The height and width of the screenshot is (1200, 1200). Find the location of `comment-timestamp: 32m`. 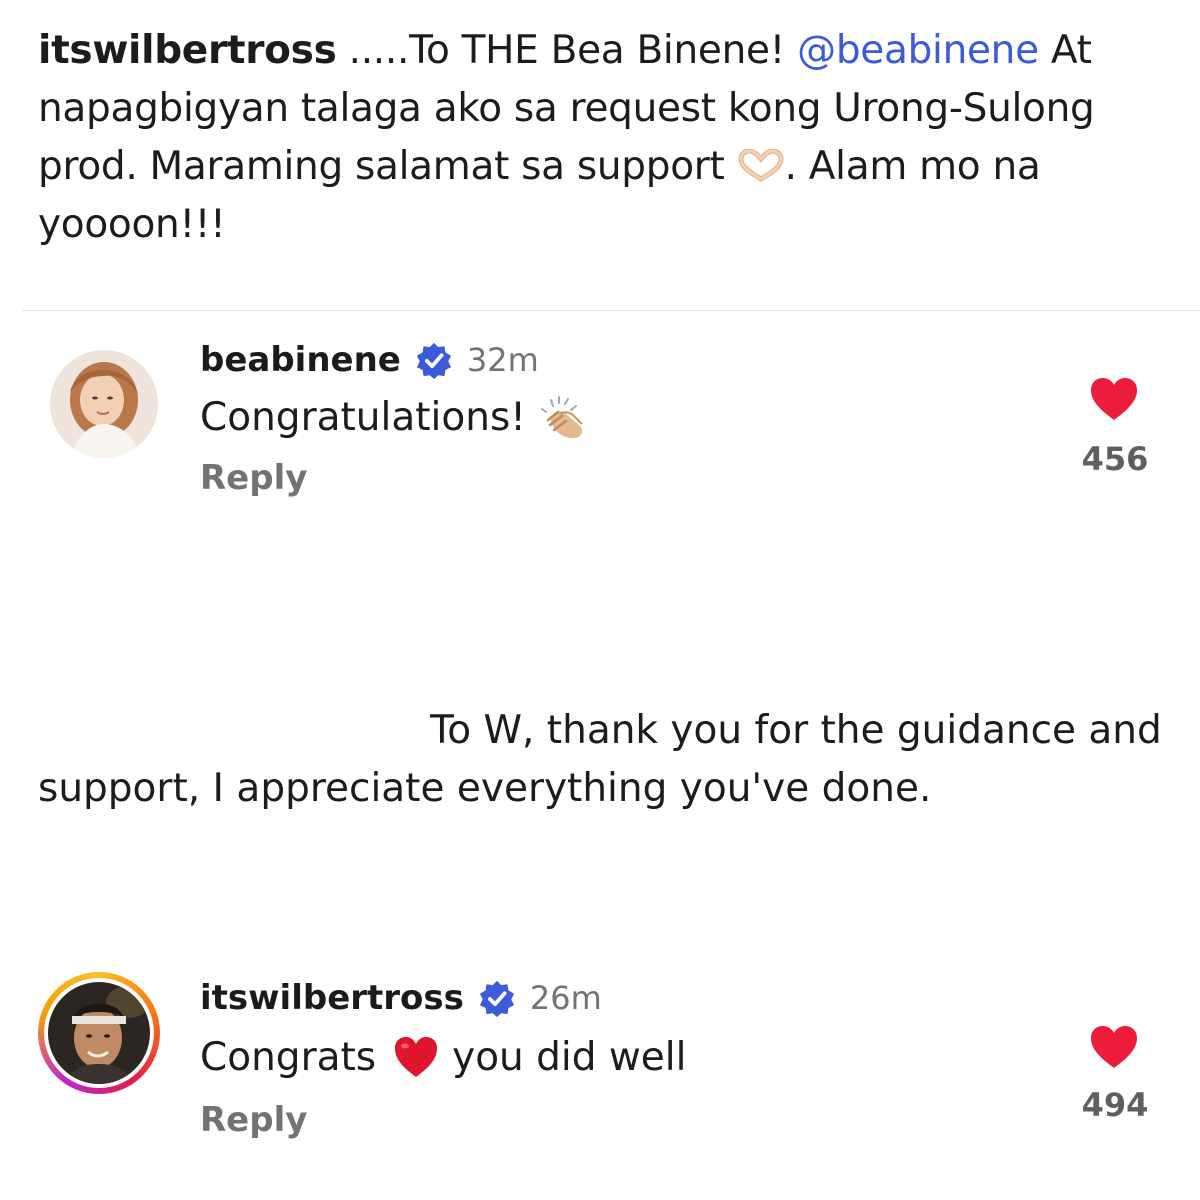

comment-timestamp: 32m is located at coordinates (502, 360).